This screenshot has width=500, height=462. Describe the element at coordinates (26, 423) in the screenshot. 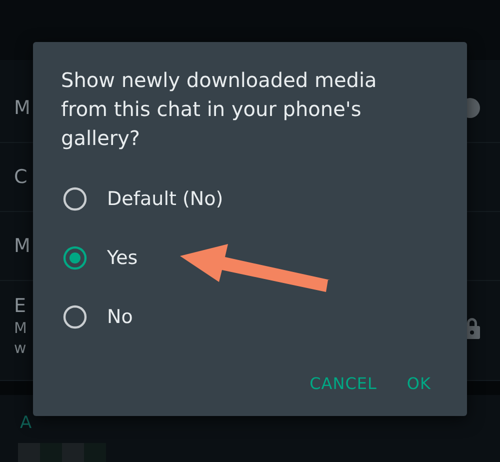

I see `section-heading: A` at that location.